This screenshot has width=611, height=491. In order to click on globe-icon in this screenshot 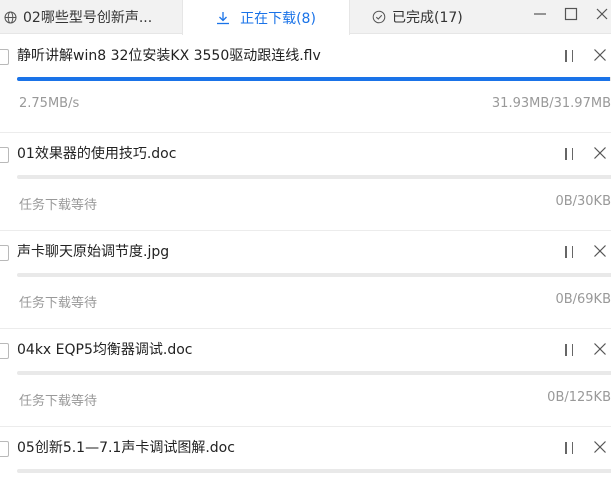, I will do `click(10, 17)`.